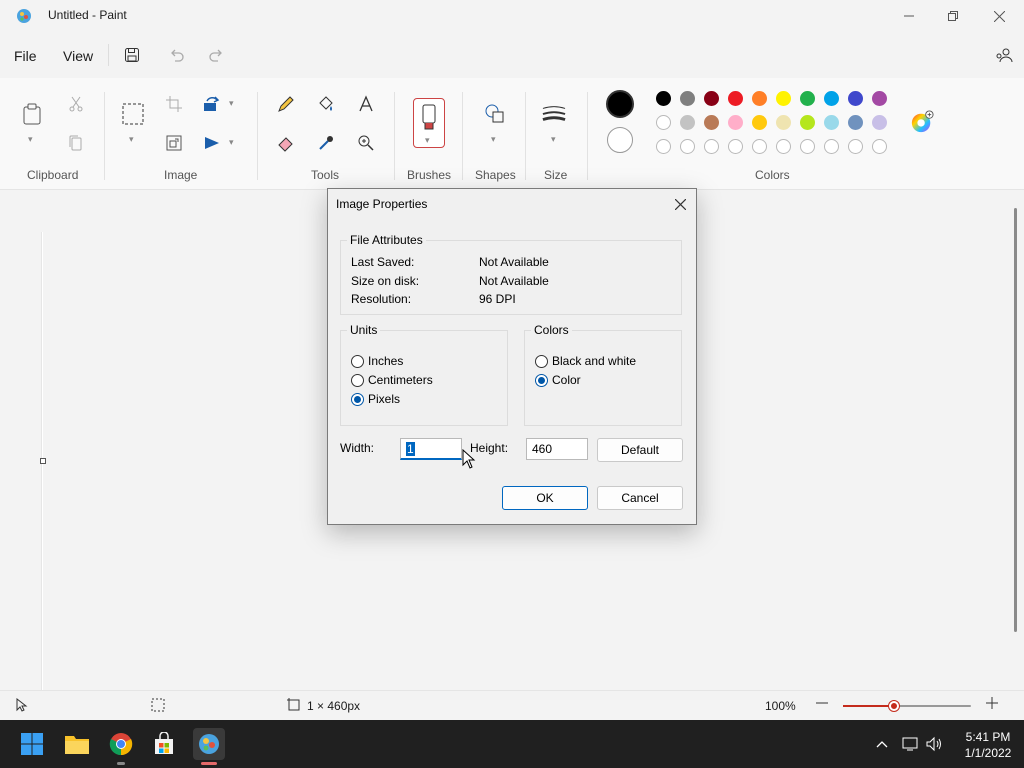  Describe the element at coordinates (988, 745) in the screenshot. I see `system-clock: 5:41 PM 1/1/2022` at that location.